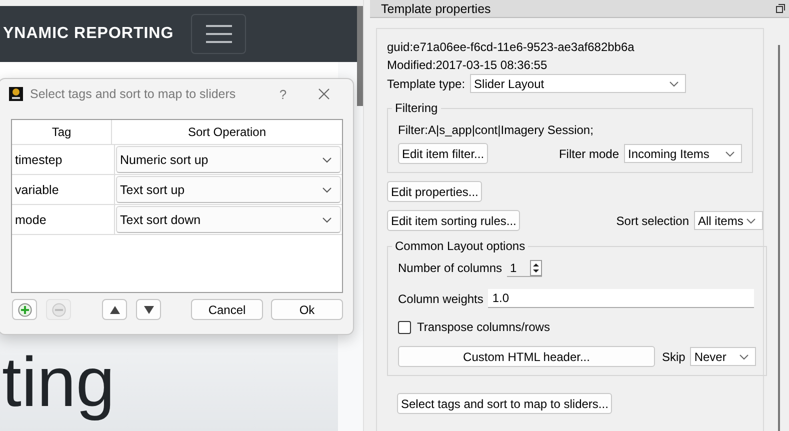 The width and height of the screenshot is (789, 431). Describe the element at coordinates (483, 327) in the screenshot. I see `checkbox-label: Transpose columns/rows` at that location.